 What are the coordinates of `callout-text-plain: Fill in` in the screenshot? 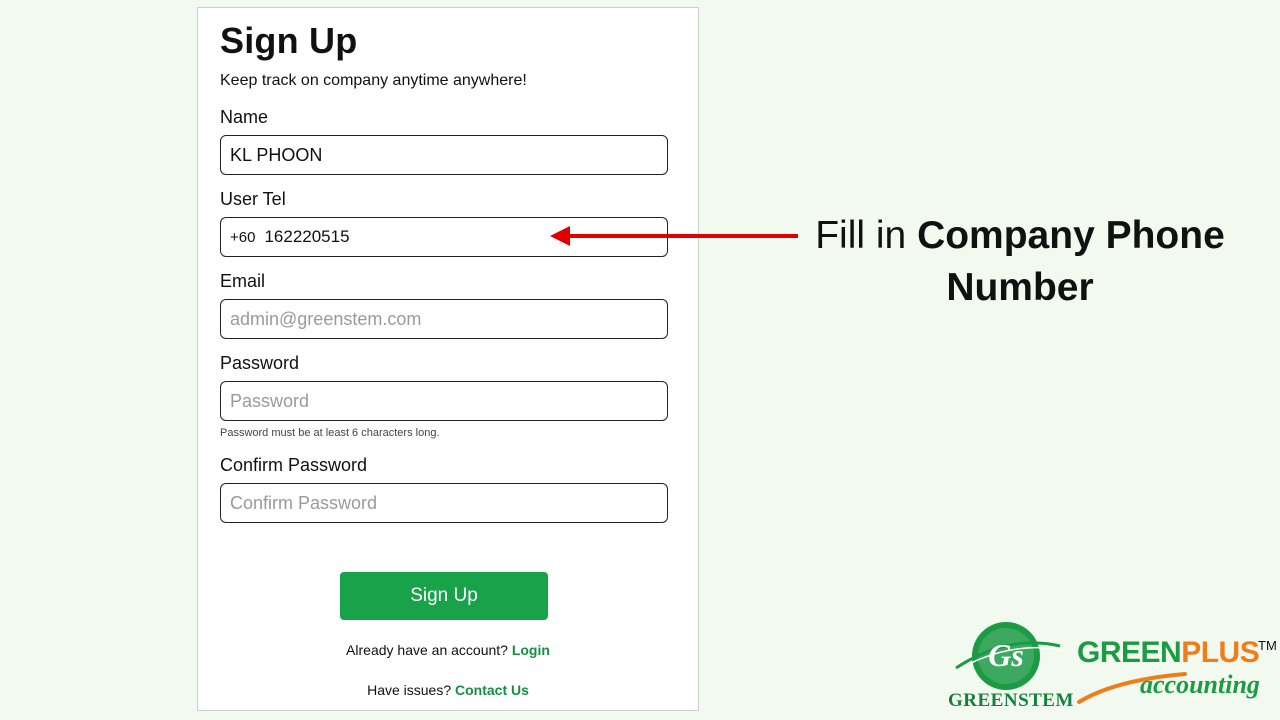 It's located at (866, 235).